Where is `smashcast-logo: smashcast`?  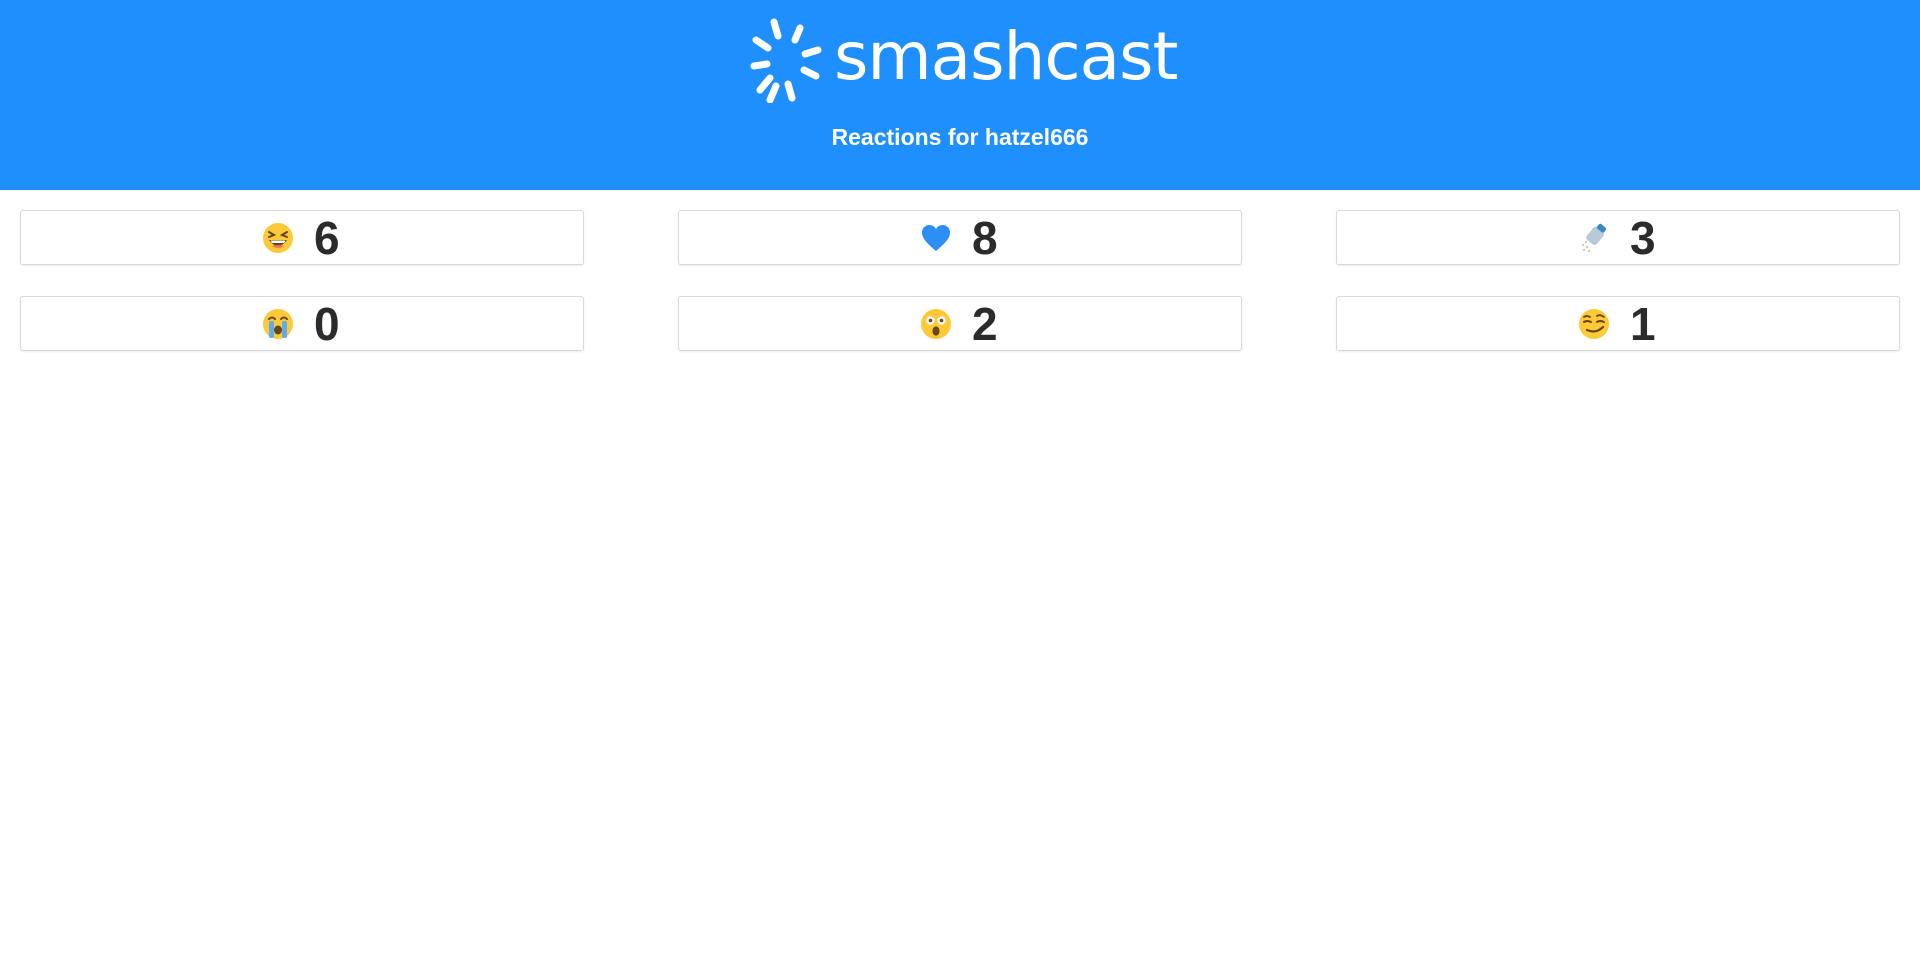 smashcast-logo: smashcast is located at coordinates (963, 60).